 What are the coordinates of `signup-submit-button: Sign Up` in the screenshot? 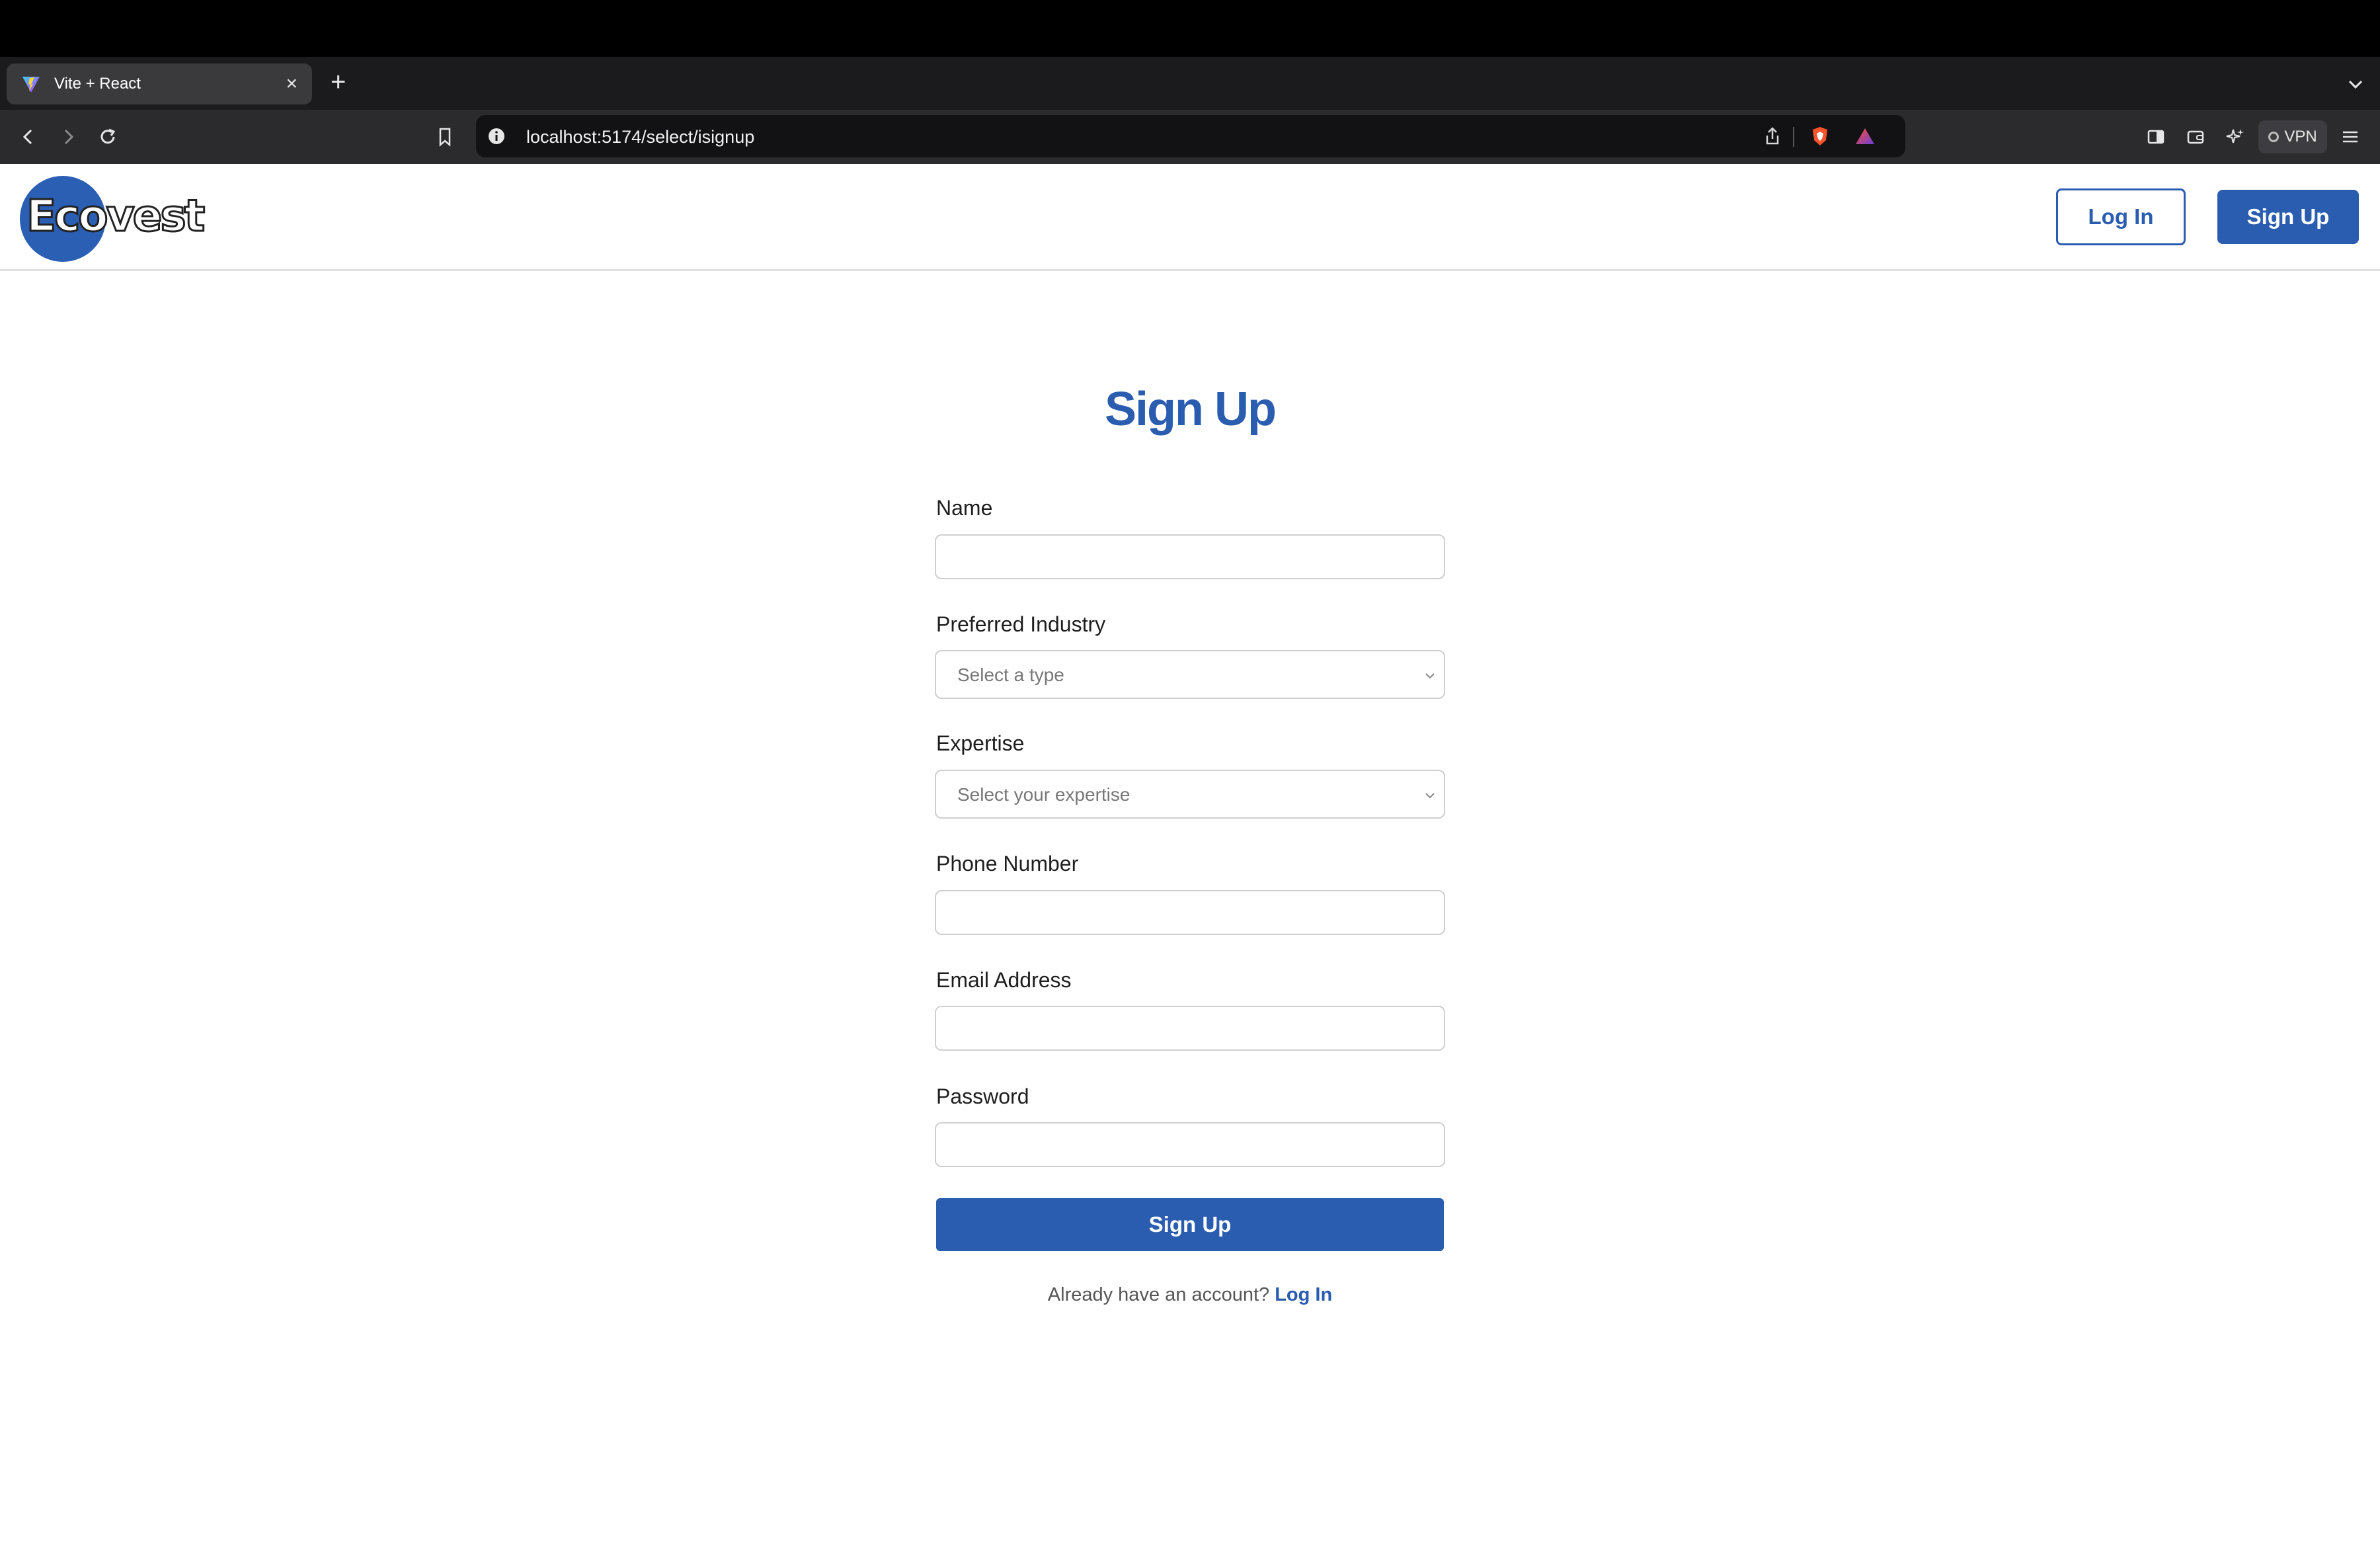 It's located at (1190, 1224).